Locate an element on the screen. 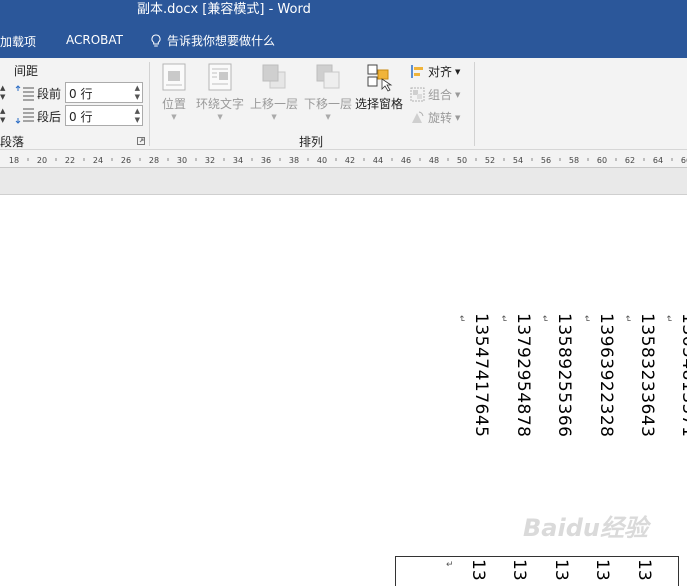 This screenshot has height=586, width=687. send-backward-icon is located at coordinates (328, 76).